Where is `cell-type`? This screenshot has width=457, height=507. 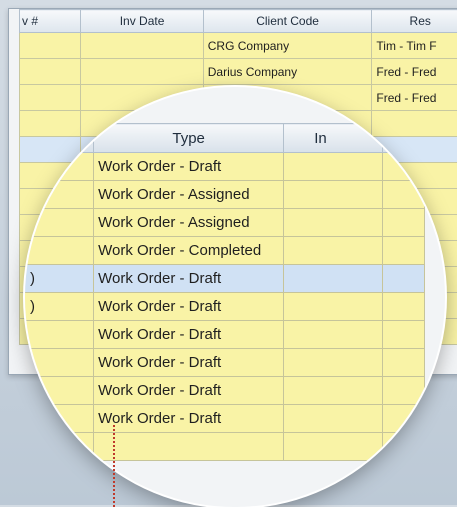
cell-type is located at coordinates (189, 447).